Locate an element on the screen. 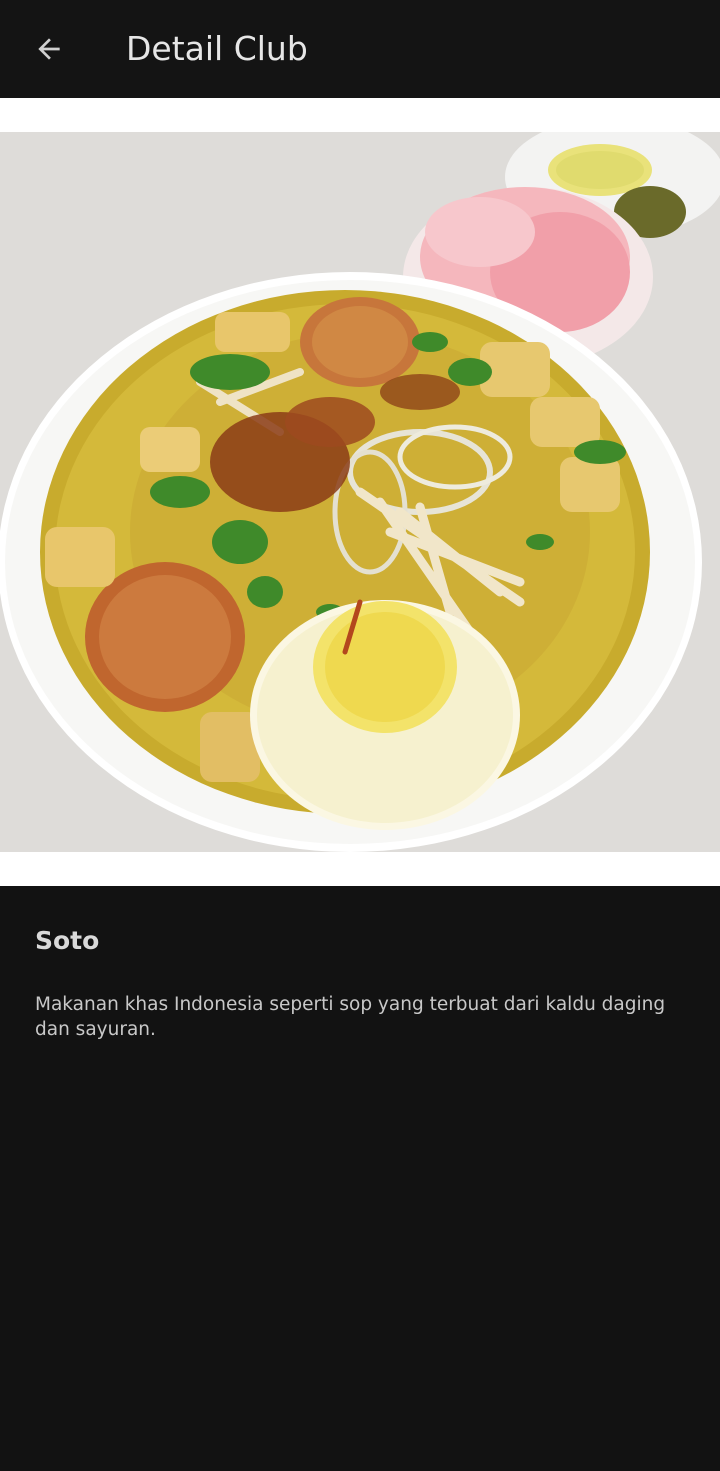 Image resolution: width=720 pixels, height=1471 pixels. top-app-bar: Detail Club is located at coordinates (360, 49).